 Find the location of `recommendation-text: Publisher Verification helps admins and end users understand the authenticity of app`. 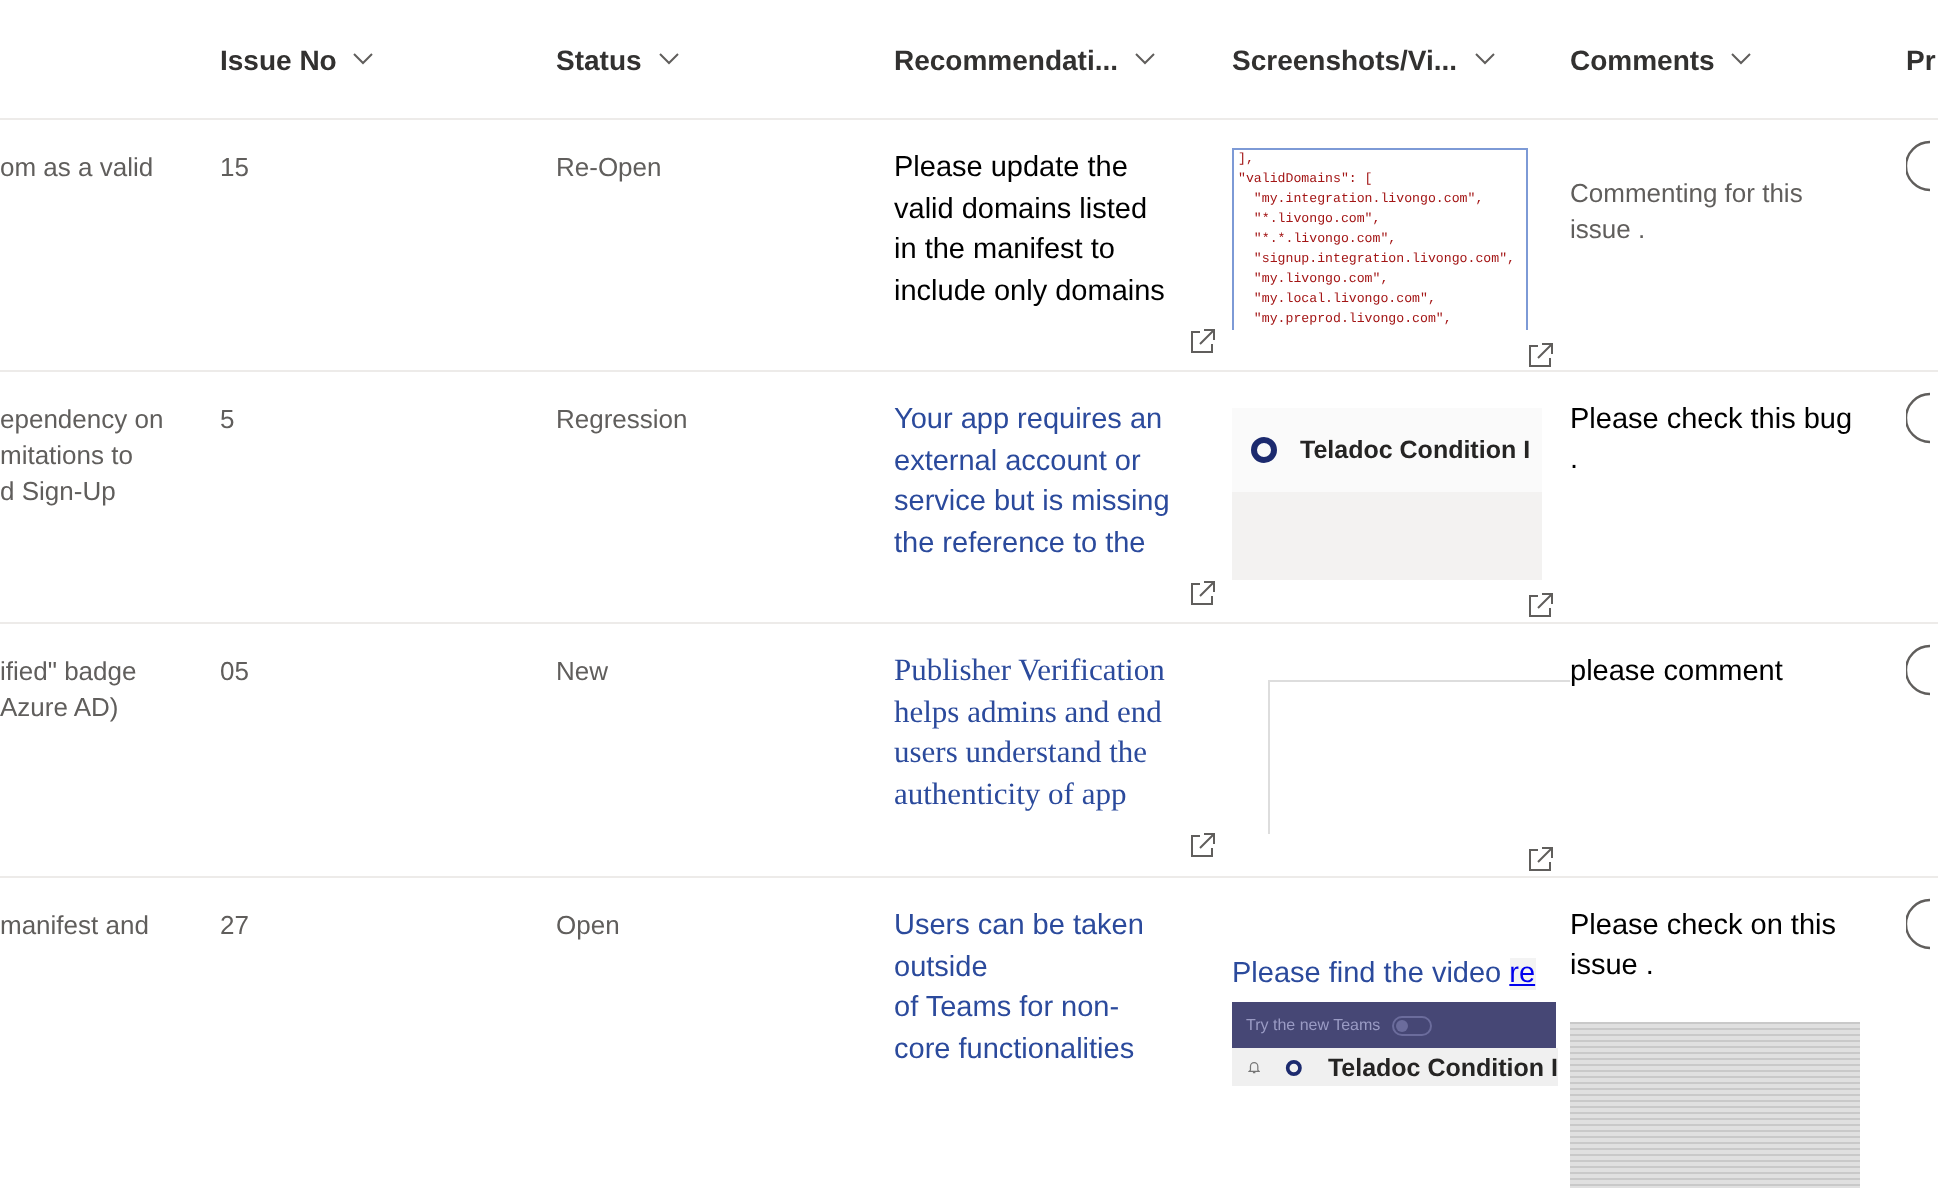

recommendation-text: Publisher Verification helps admins and end users understand the authenticity of app is located at coordinates (1030, 733).